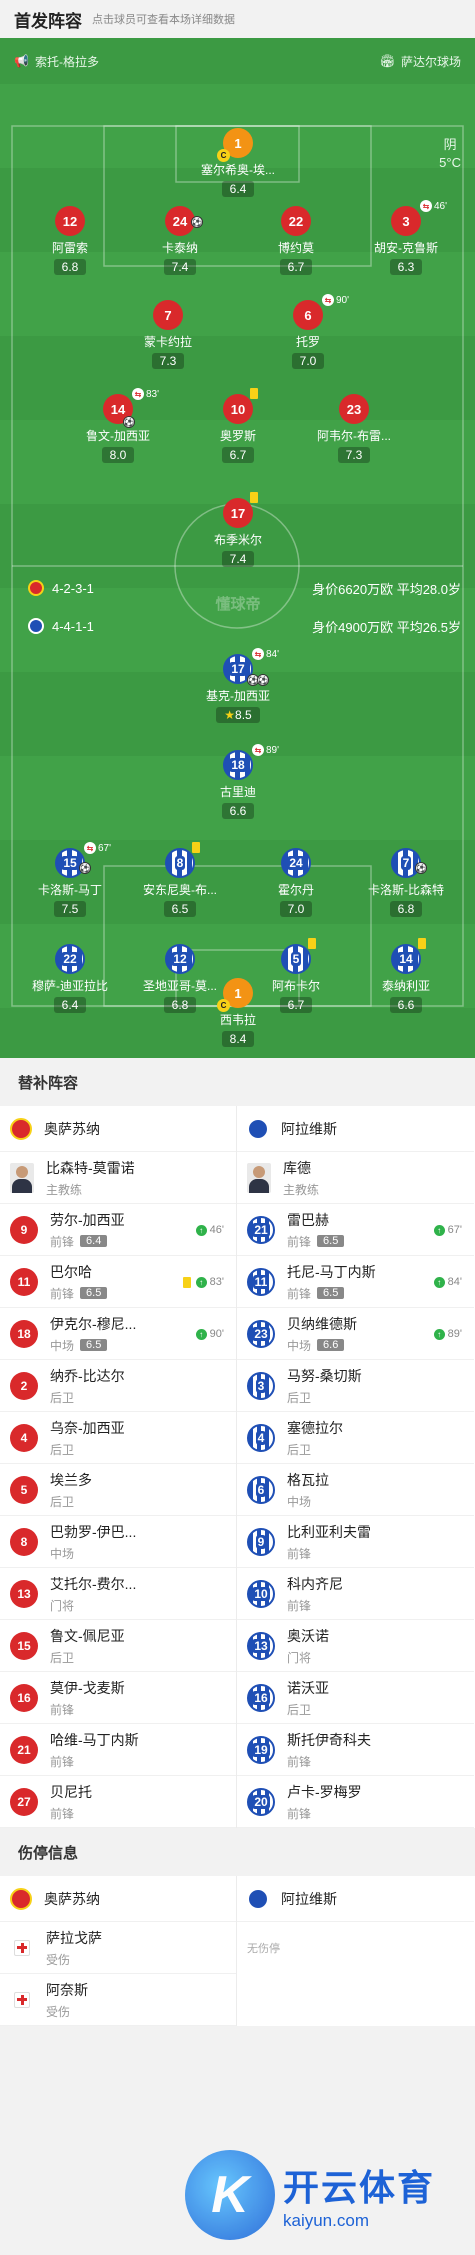 The width and height of the screenshot is (475, 2255). I want to click on home-player: 24 ⚽ 卡泰纳 7.4, so click(180, 241).